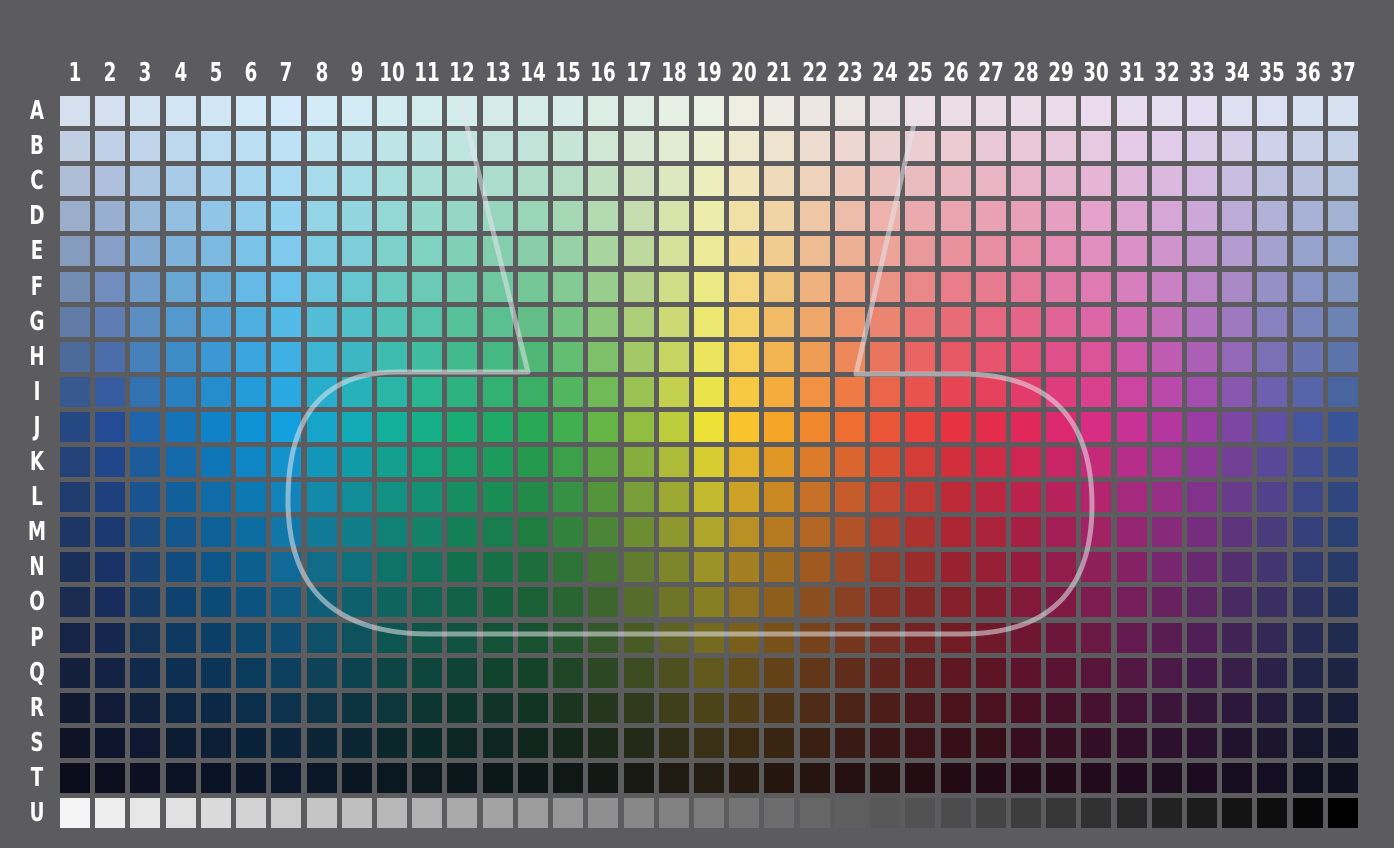 The height and width of the screenshot is (848, 1394). I want to click on row-label: U, so click(37, 813).